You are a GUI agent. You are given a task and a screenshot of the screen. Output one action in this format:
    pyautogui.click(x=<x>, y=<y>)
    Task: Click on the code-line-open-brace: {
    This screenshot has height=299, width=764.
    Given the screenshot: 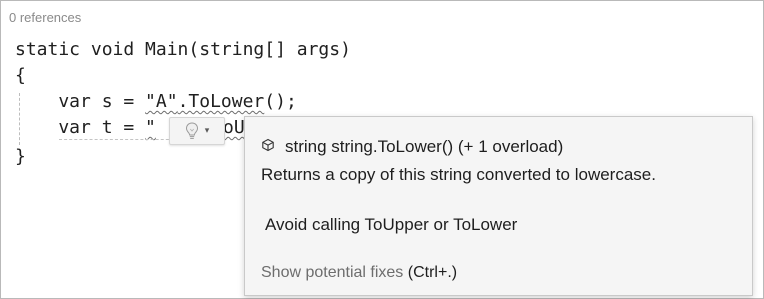 What is the action you would take?
    pyautogui.click(x=20, y=76)
    